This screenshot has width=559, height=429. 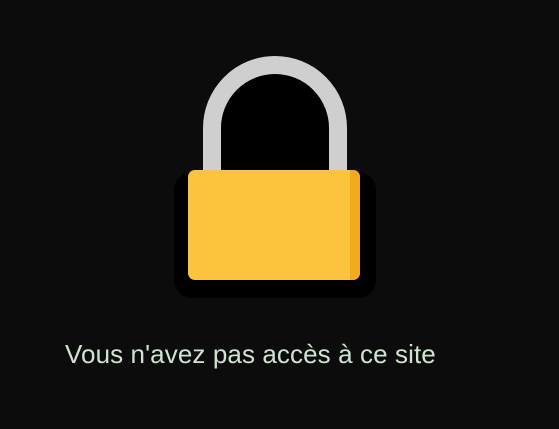 What do you see at coordinates (250, 354) in the screenshot?
I see `access-denied-message: Vous n'avez pas accès à ce site` at bounding box center [250, 354].